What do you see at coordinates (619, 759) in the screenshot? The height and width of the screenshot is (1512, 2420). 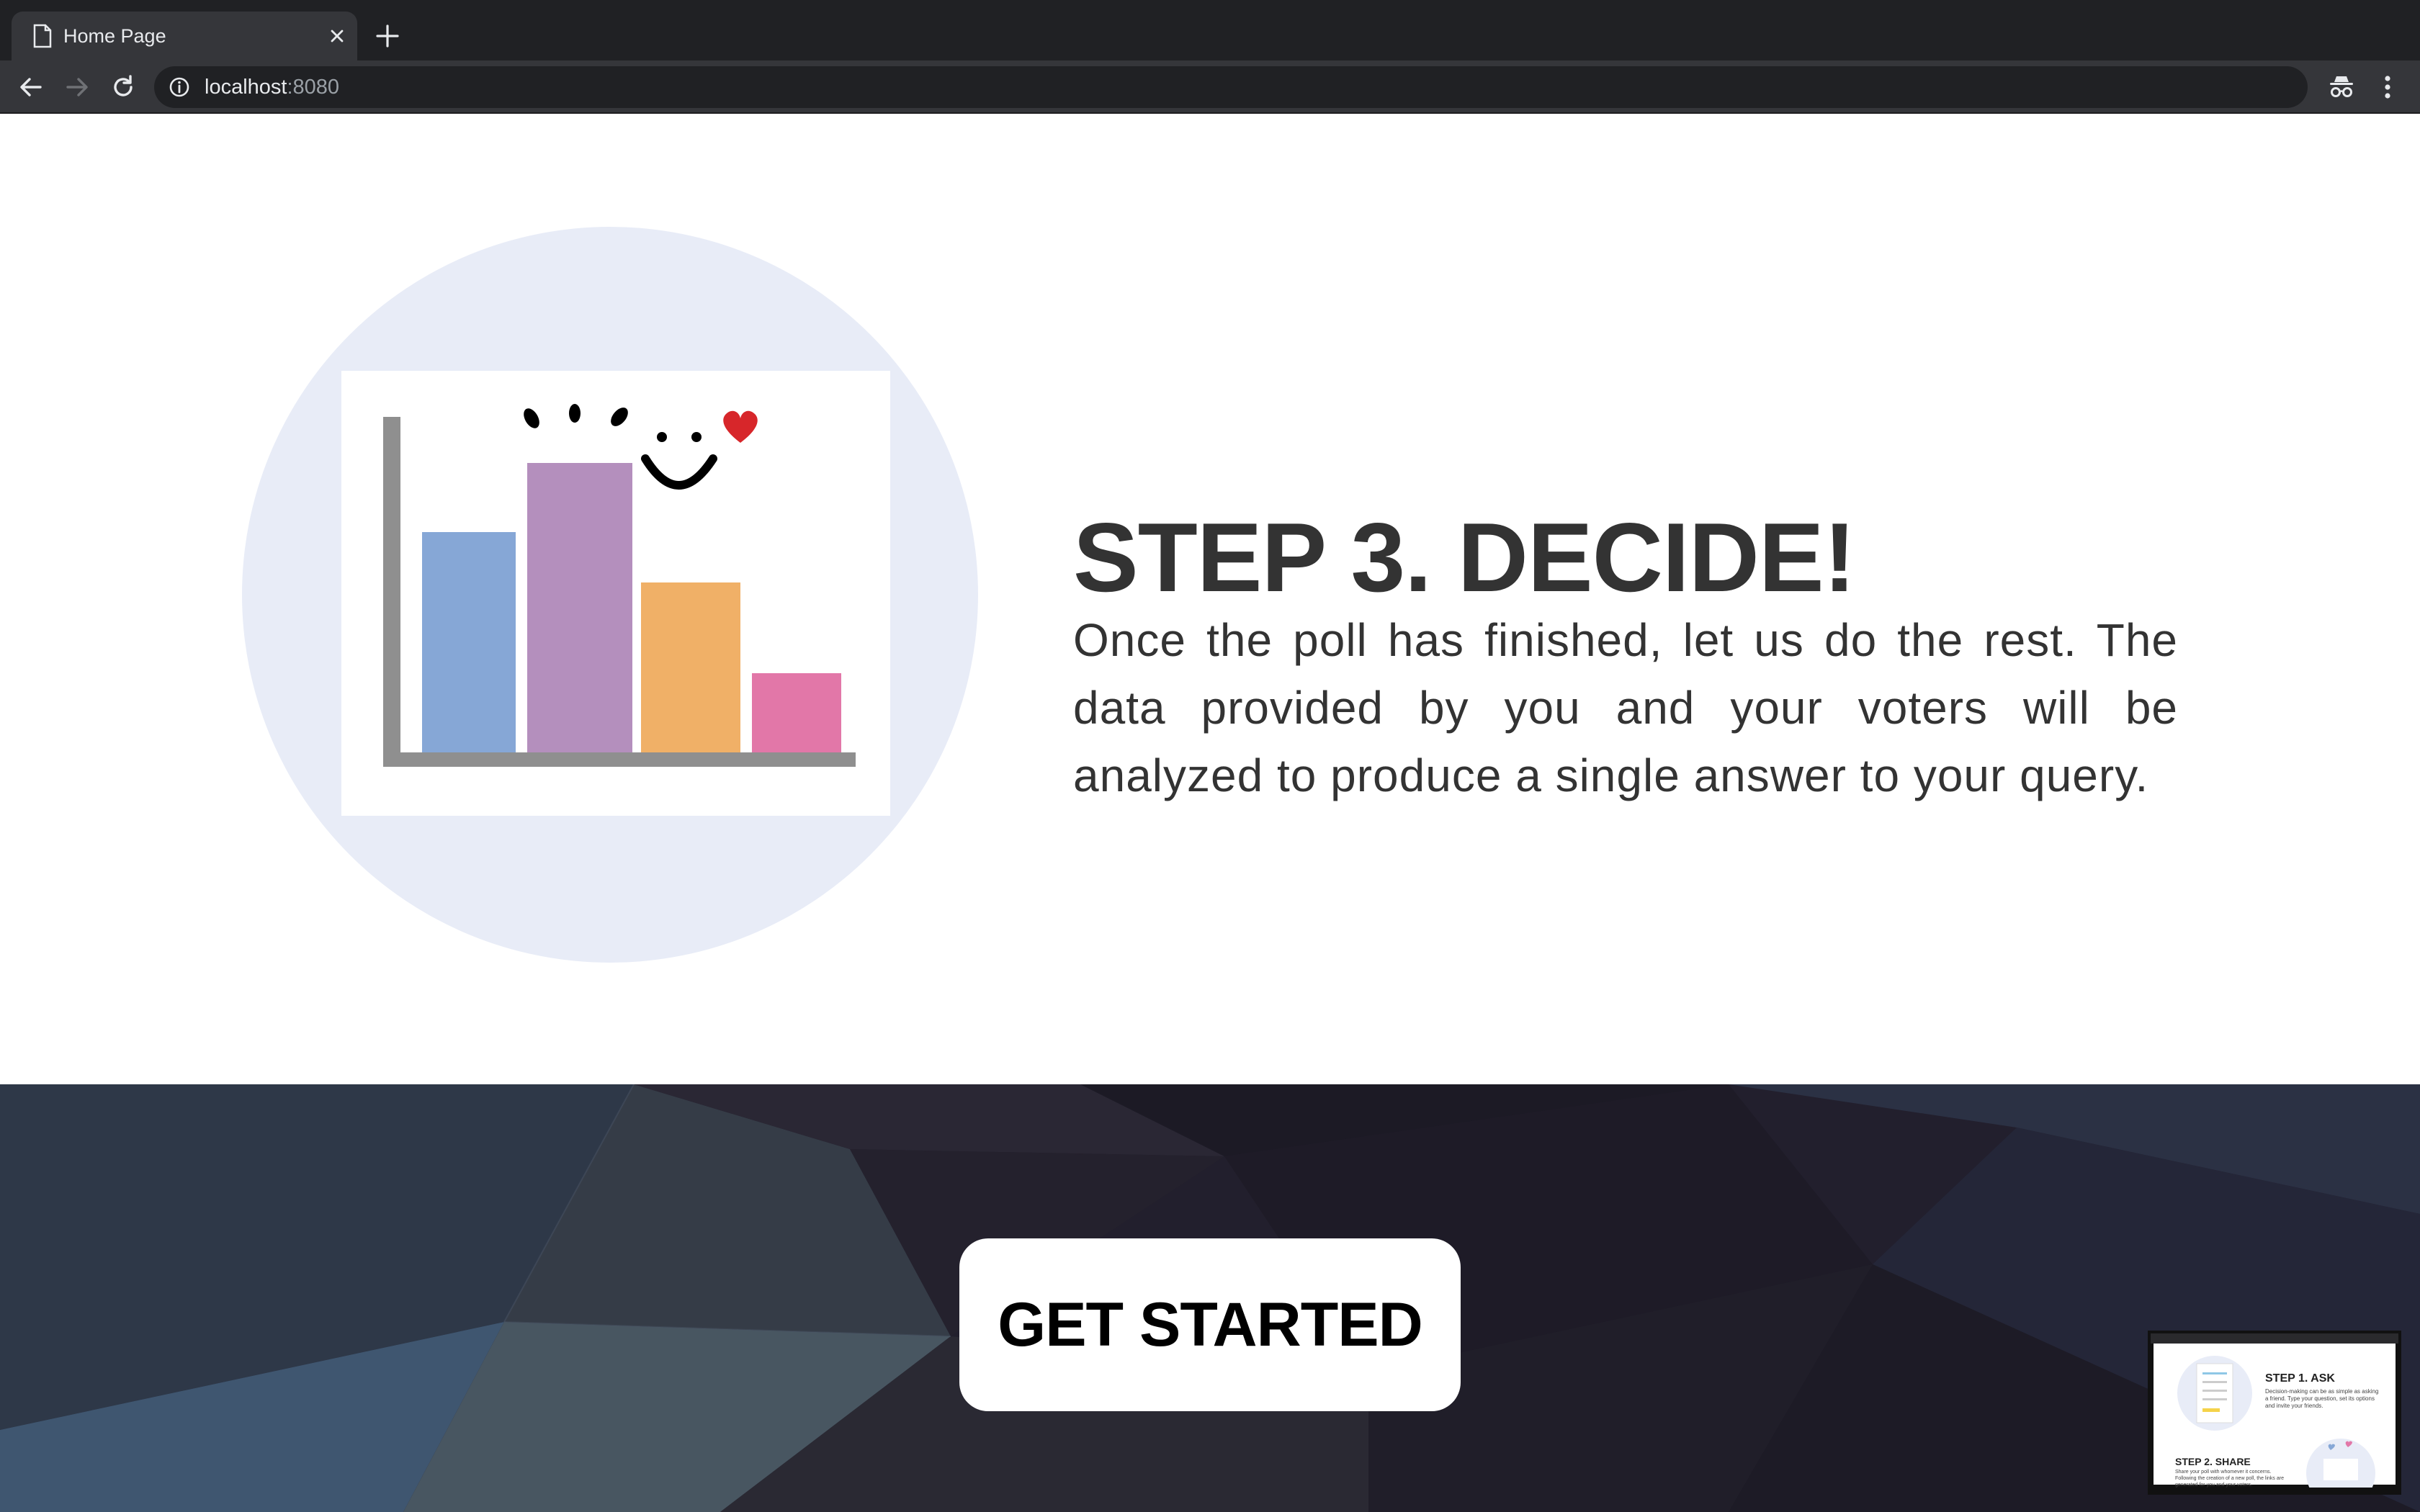 I see `chart-x-axis` at bounding box center [619, 759].